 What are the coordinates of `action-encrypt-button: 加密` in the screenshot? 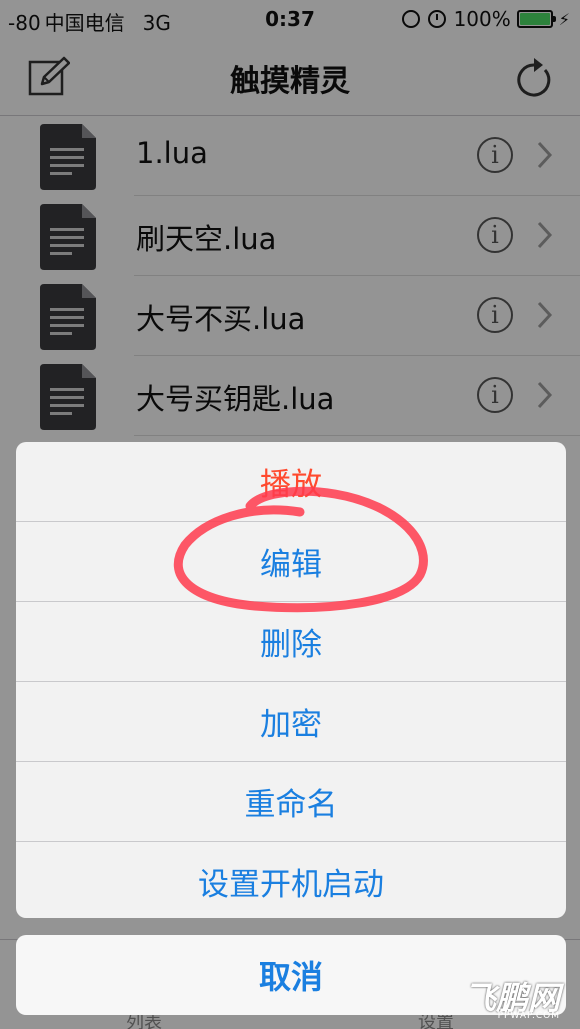 It's located at (291, 722).